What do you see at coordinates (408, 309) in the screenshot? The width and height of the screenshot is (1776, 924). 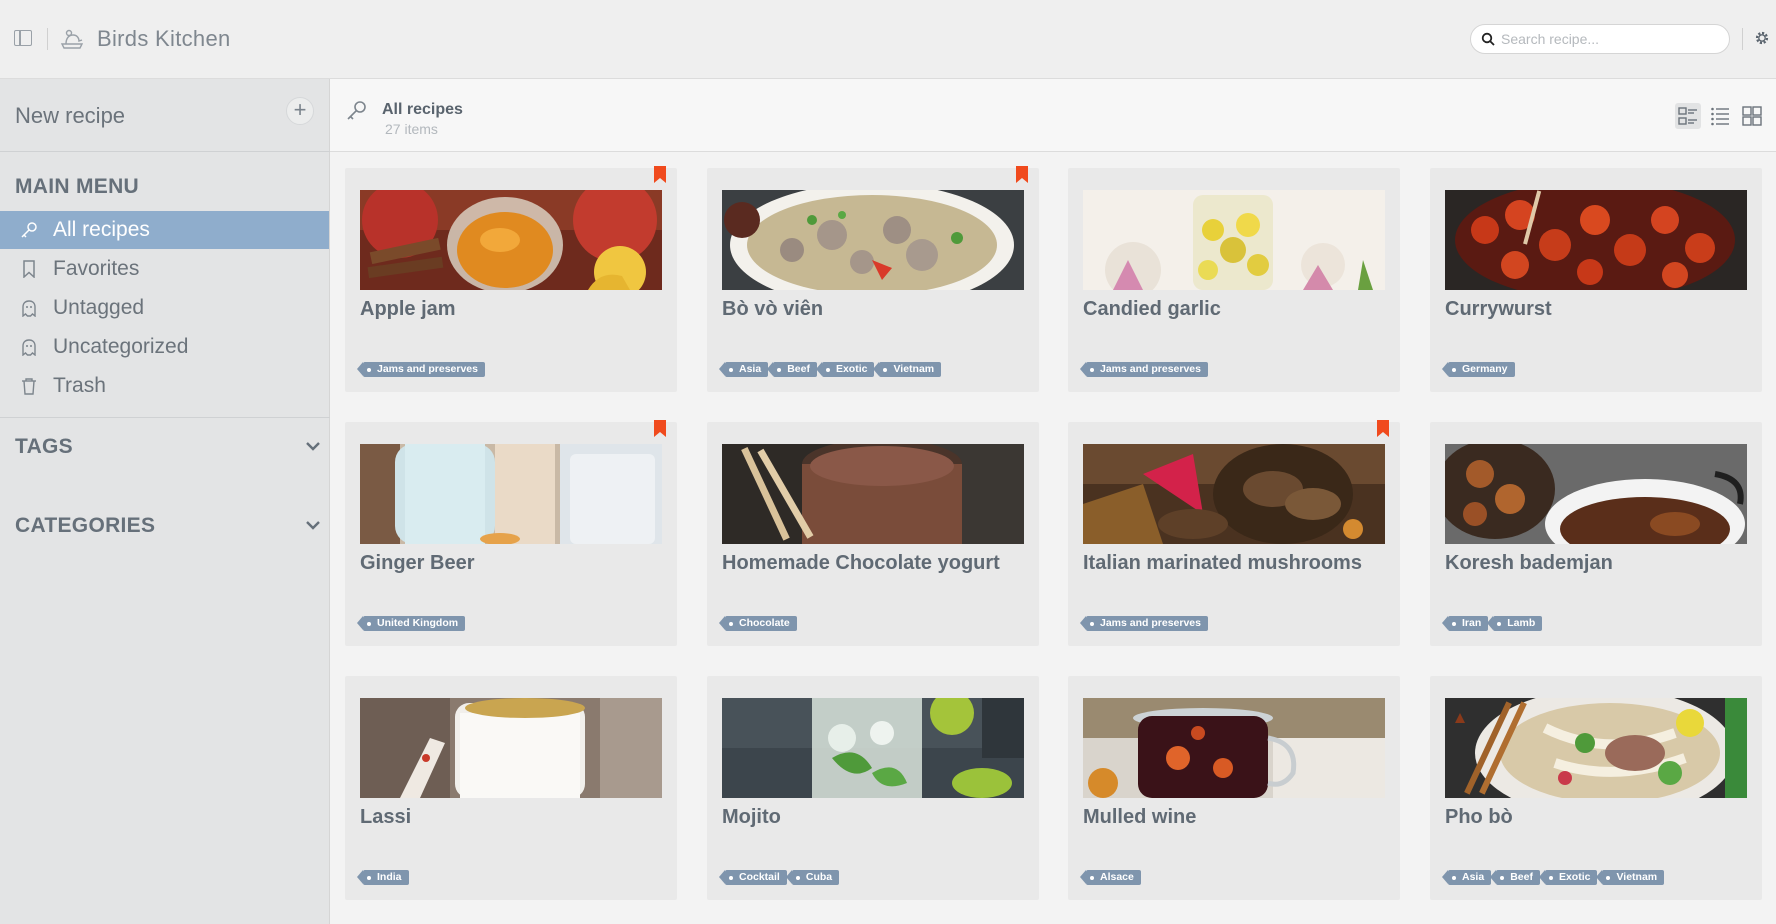 I see `recipe-title: Apple jam` at bounding box center [408, 309].